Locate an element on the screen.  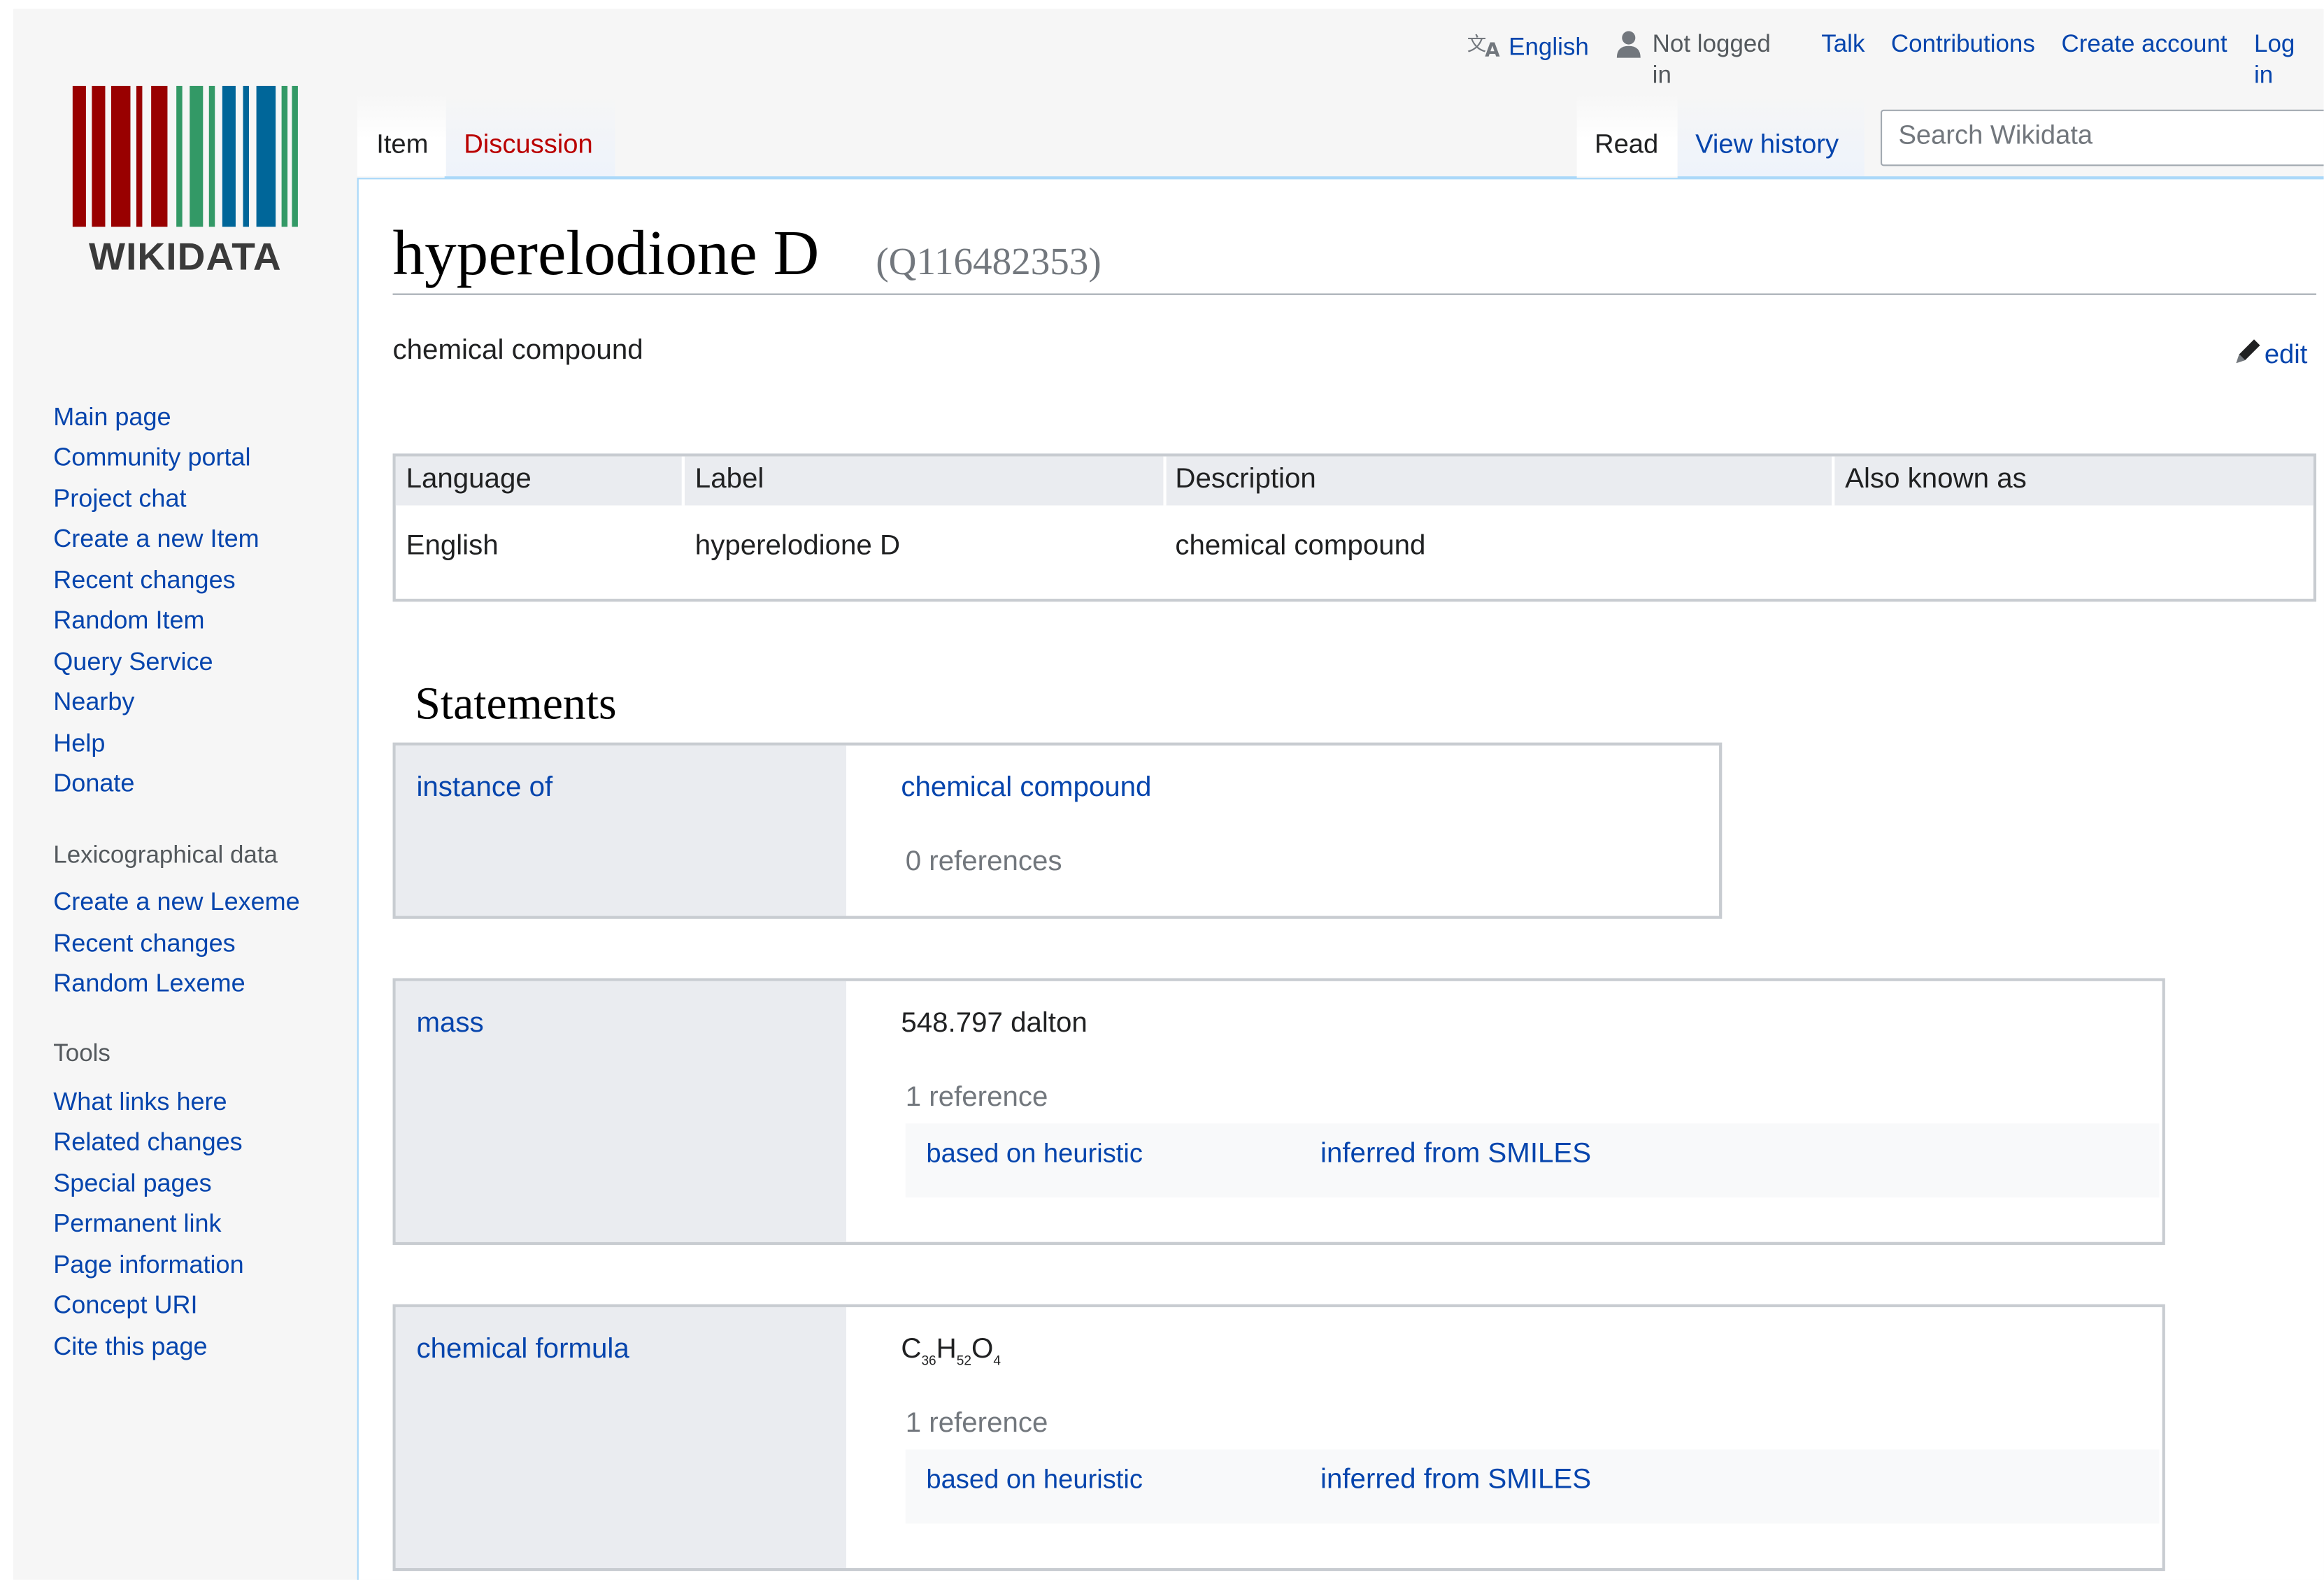
translate-icon: 文 A is located at coordinates (1483, 47).